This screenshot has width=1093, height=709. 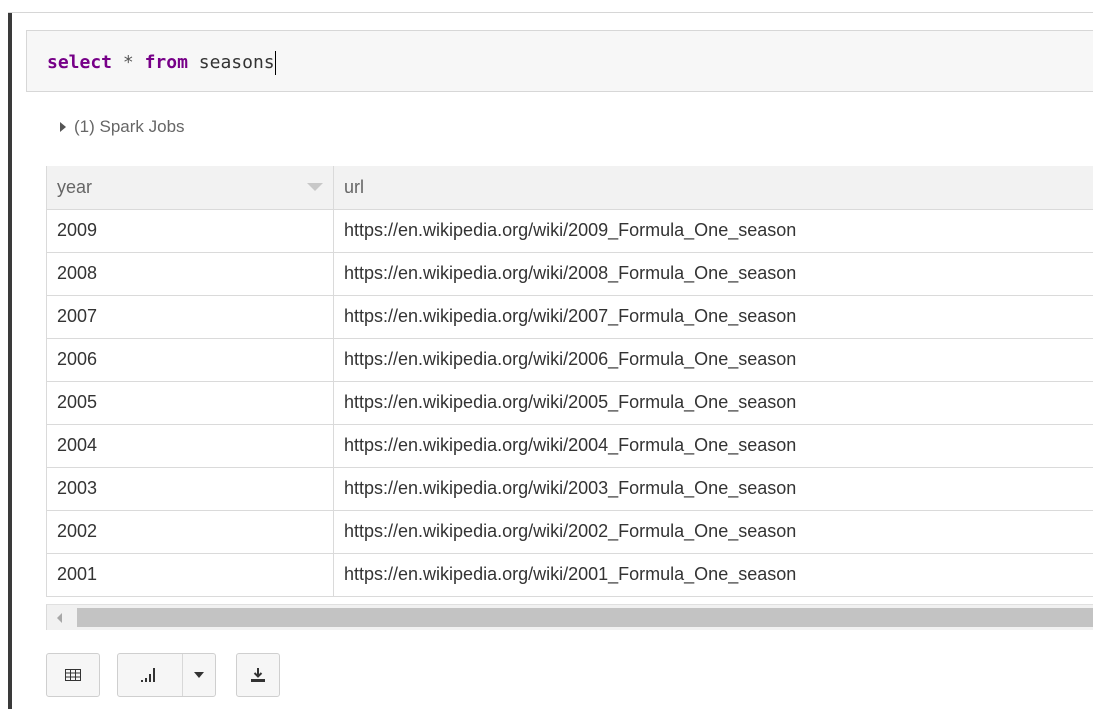 I want to click on year-cell: 2005, so click(x=190, y=403).